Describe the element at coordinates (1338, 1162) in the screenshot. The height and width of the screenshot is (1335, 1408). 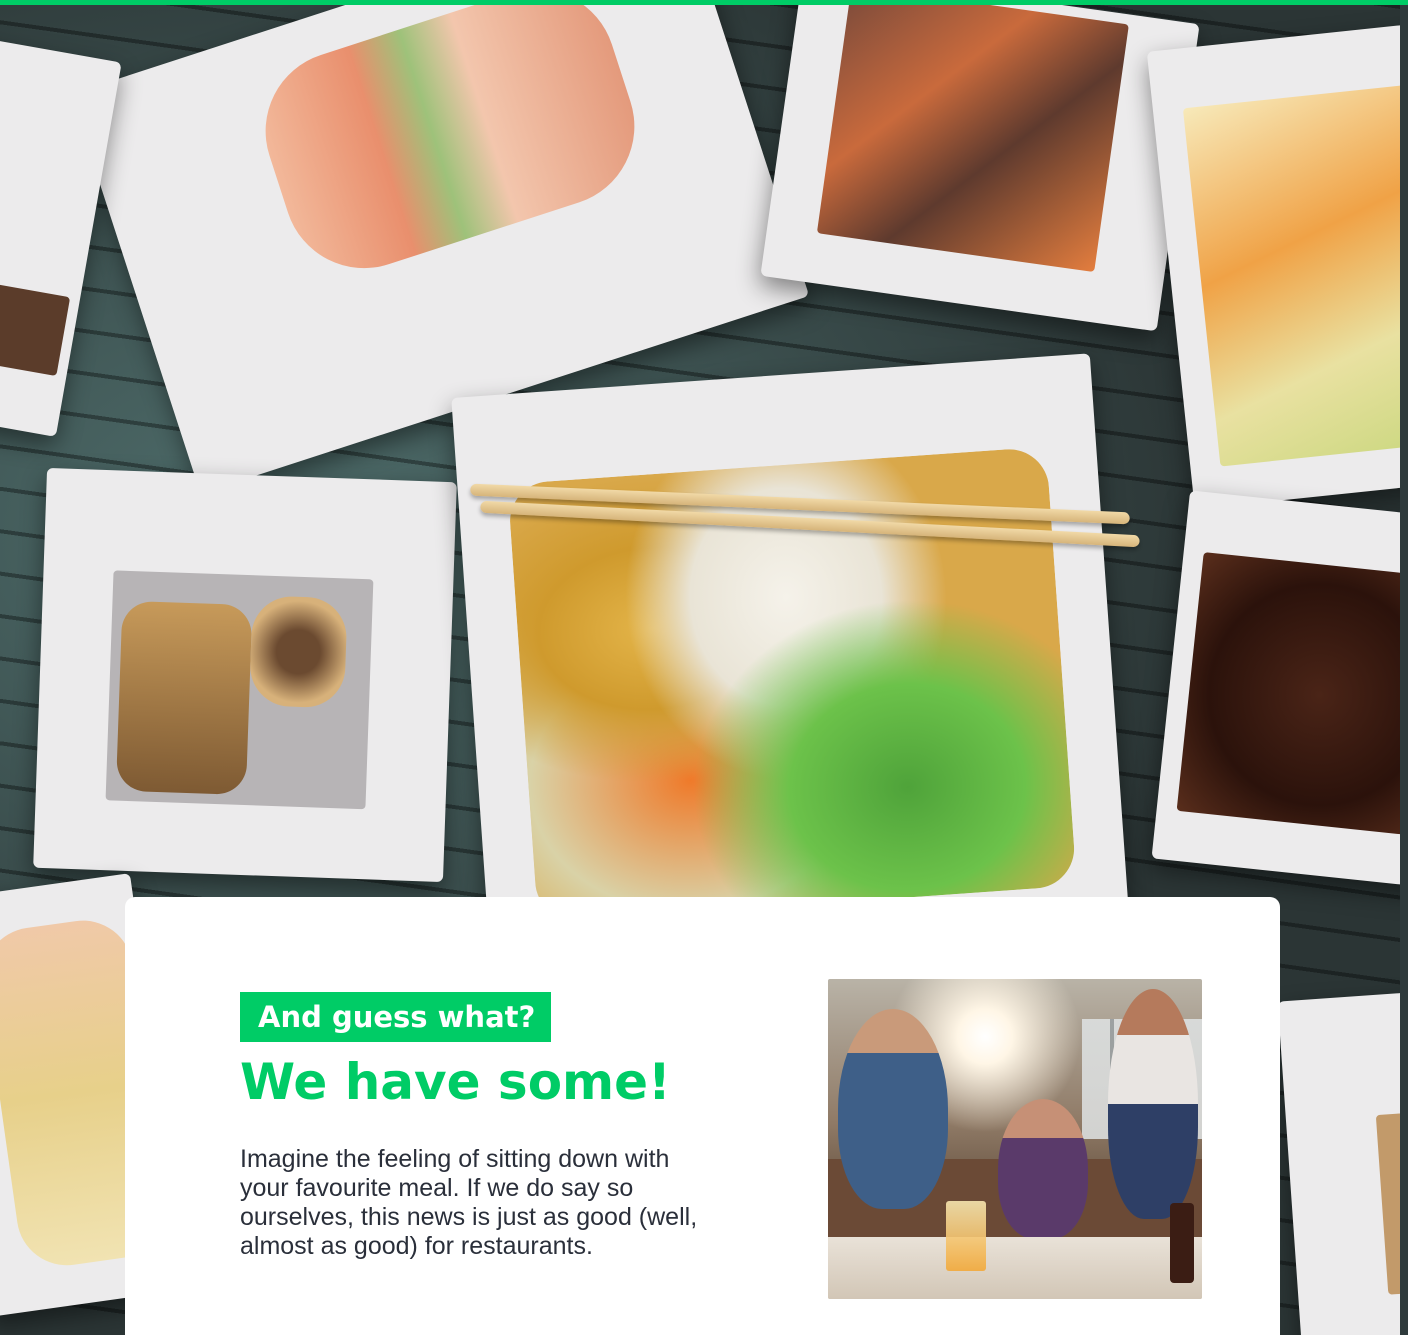
I see `bottom-right-box` at that location.